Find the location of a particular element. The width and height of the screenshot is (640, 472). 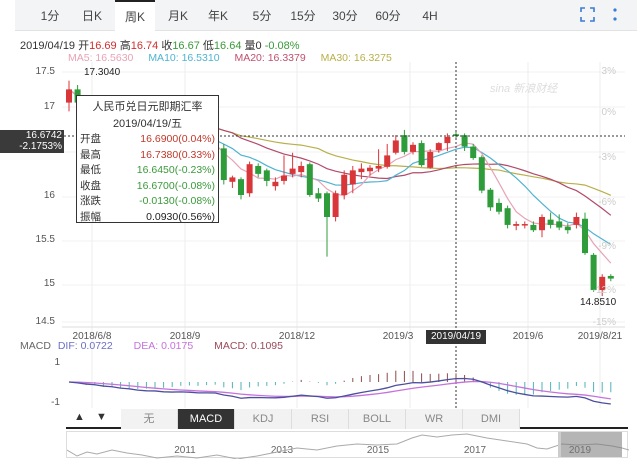

macd-axis-label: -1 is located at coordinates (55, 402).